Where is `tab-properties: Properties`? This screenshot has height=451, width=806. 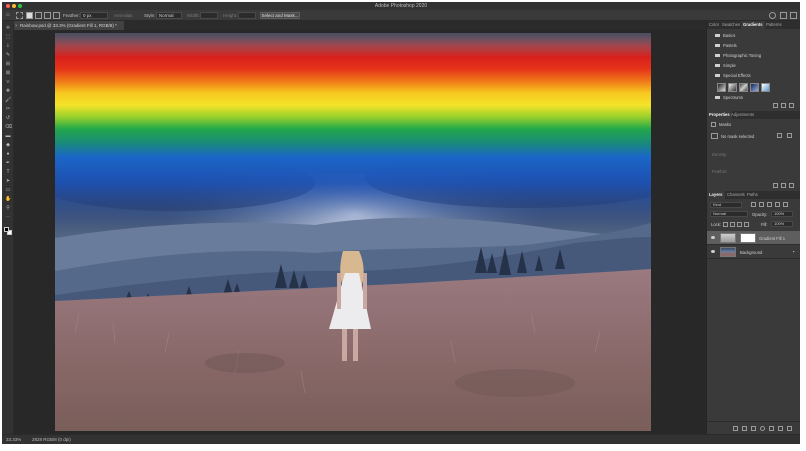
tab-properties: Properties is located at coordinates (719, 115).